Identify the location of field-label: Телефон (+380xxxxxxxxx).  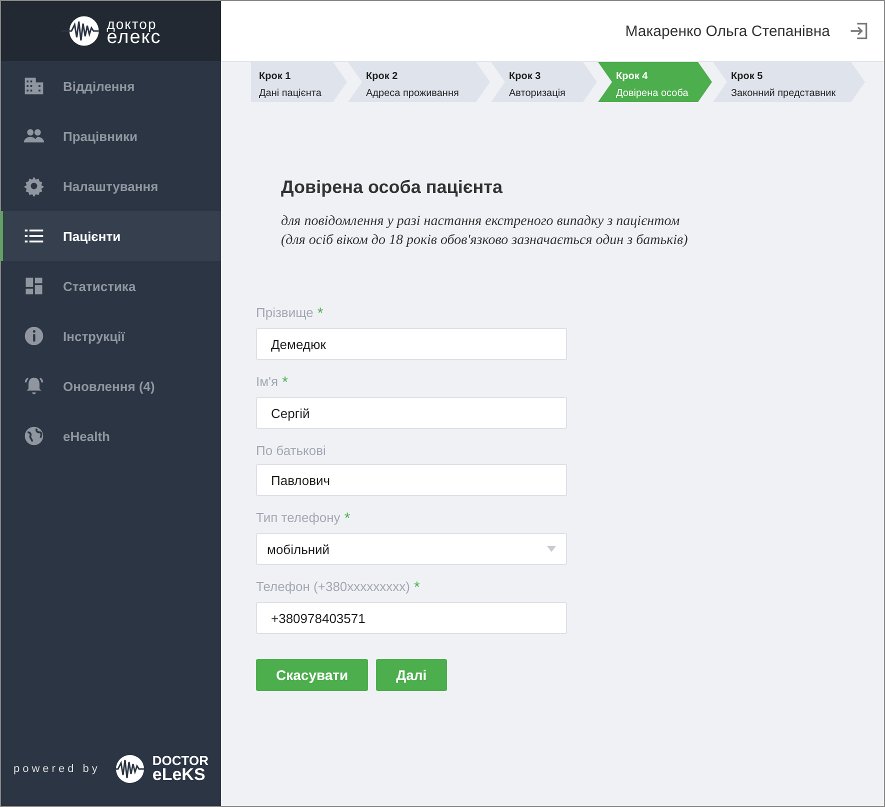
(333, 587).